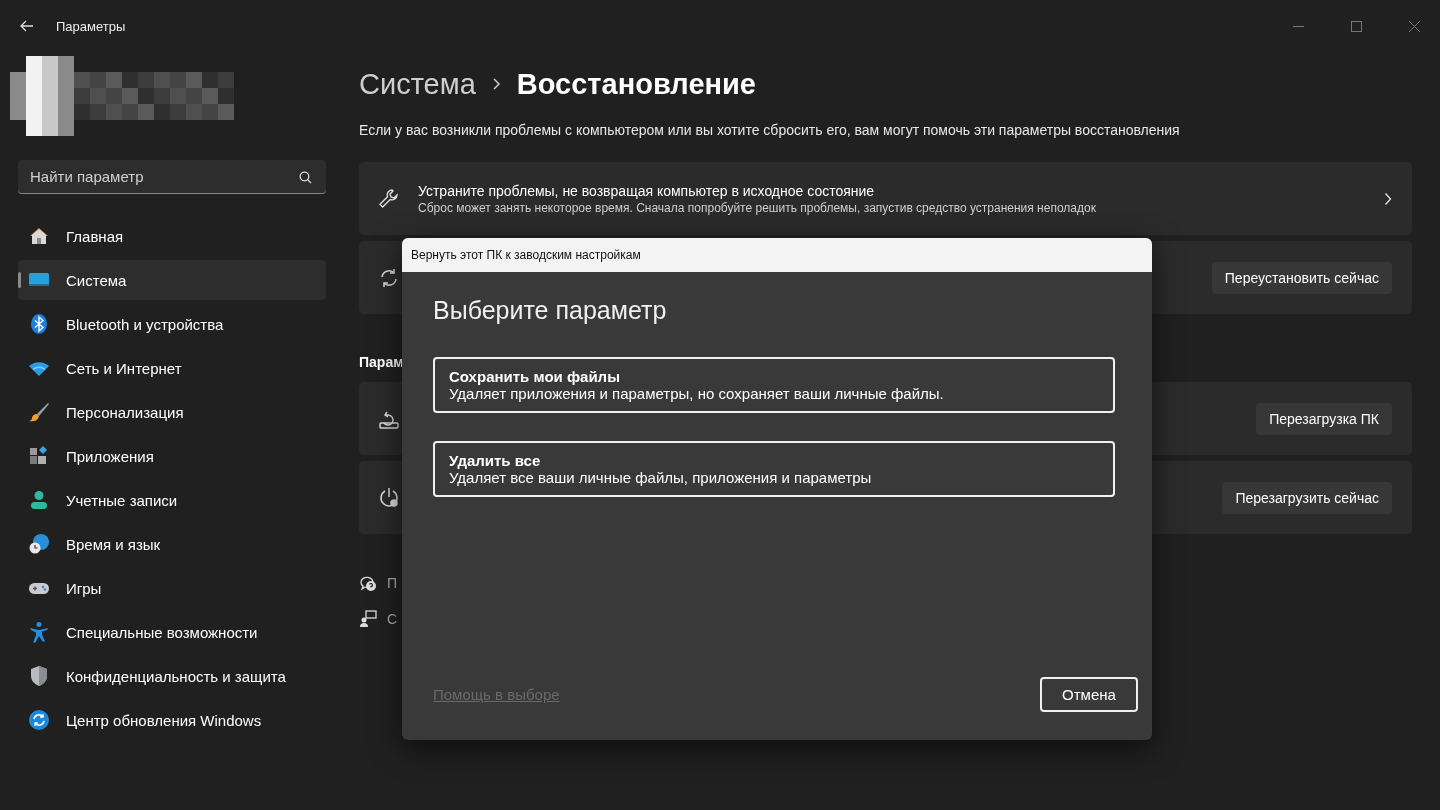 The image size is (1440, 810). I want to click on close-icon, so click(1414, 26).